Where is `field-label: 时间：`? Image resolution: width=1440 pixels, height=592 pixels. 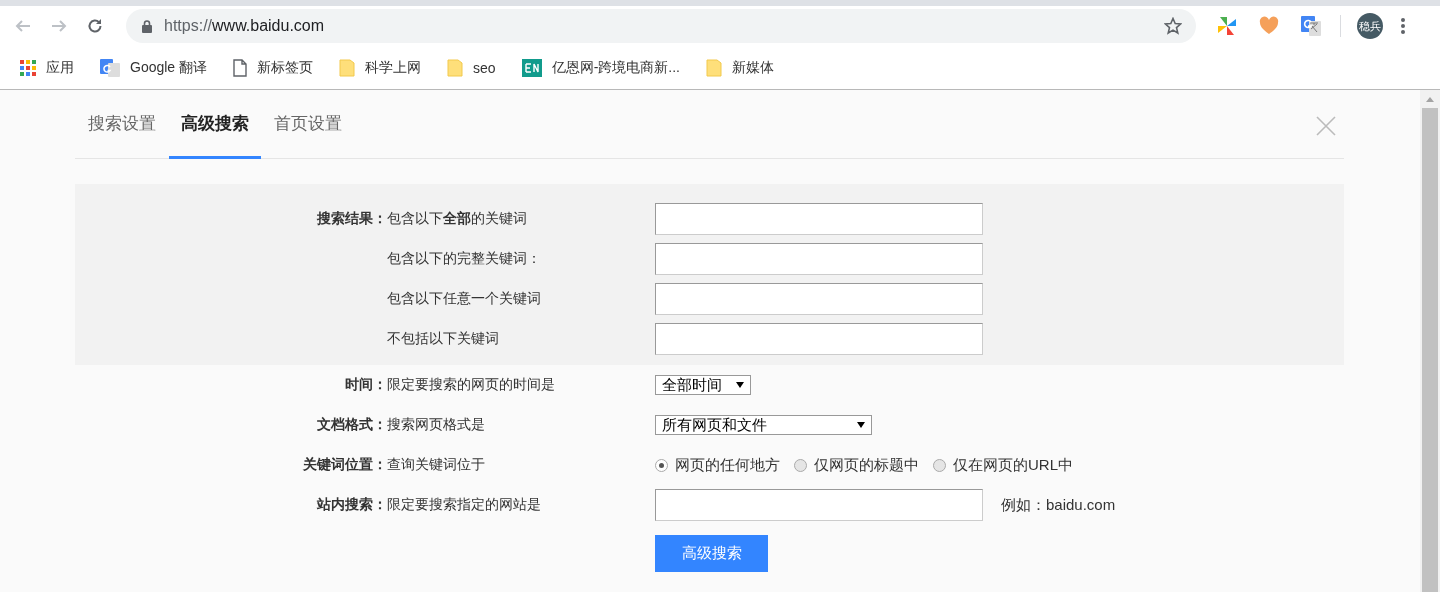
field-label: 时间： is located at coordinates (365, 385).